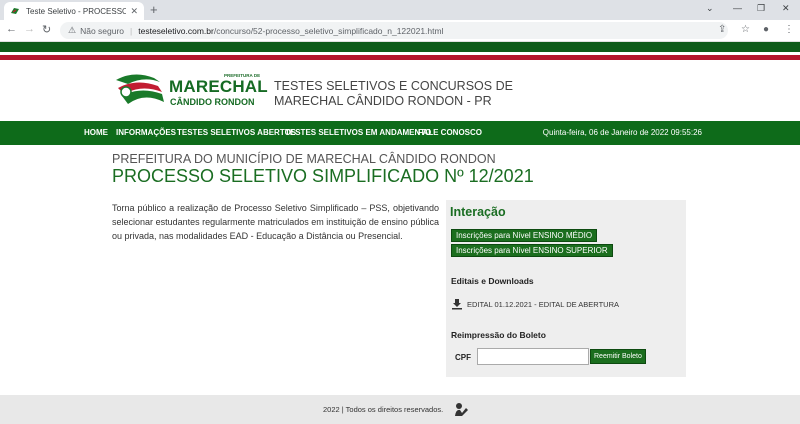 This screenshot has height=424, width=800. What do you see at coordinates (492, 281) in the screenshot?
I see `downloads-title: Editais e Downloads` at bounding box center [492, 281].